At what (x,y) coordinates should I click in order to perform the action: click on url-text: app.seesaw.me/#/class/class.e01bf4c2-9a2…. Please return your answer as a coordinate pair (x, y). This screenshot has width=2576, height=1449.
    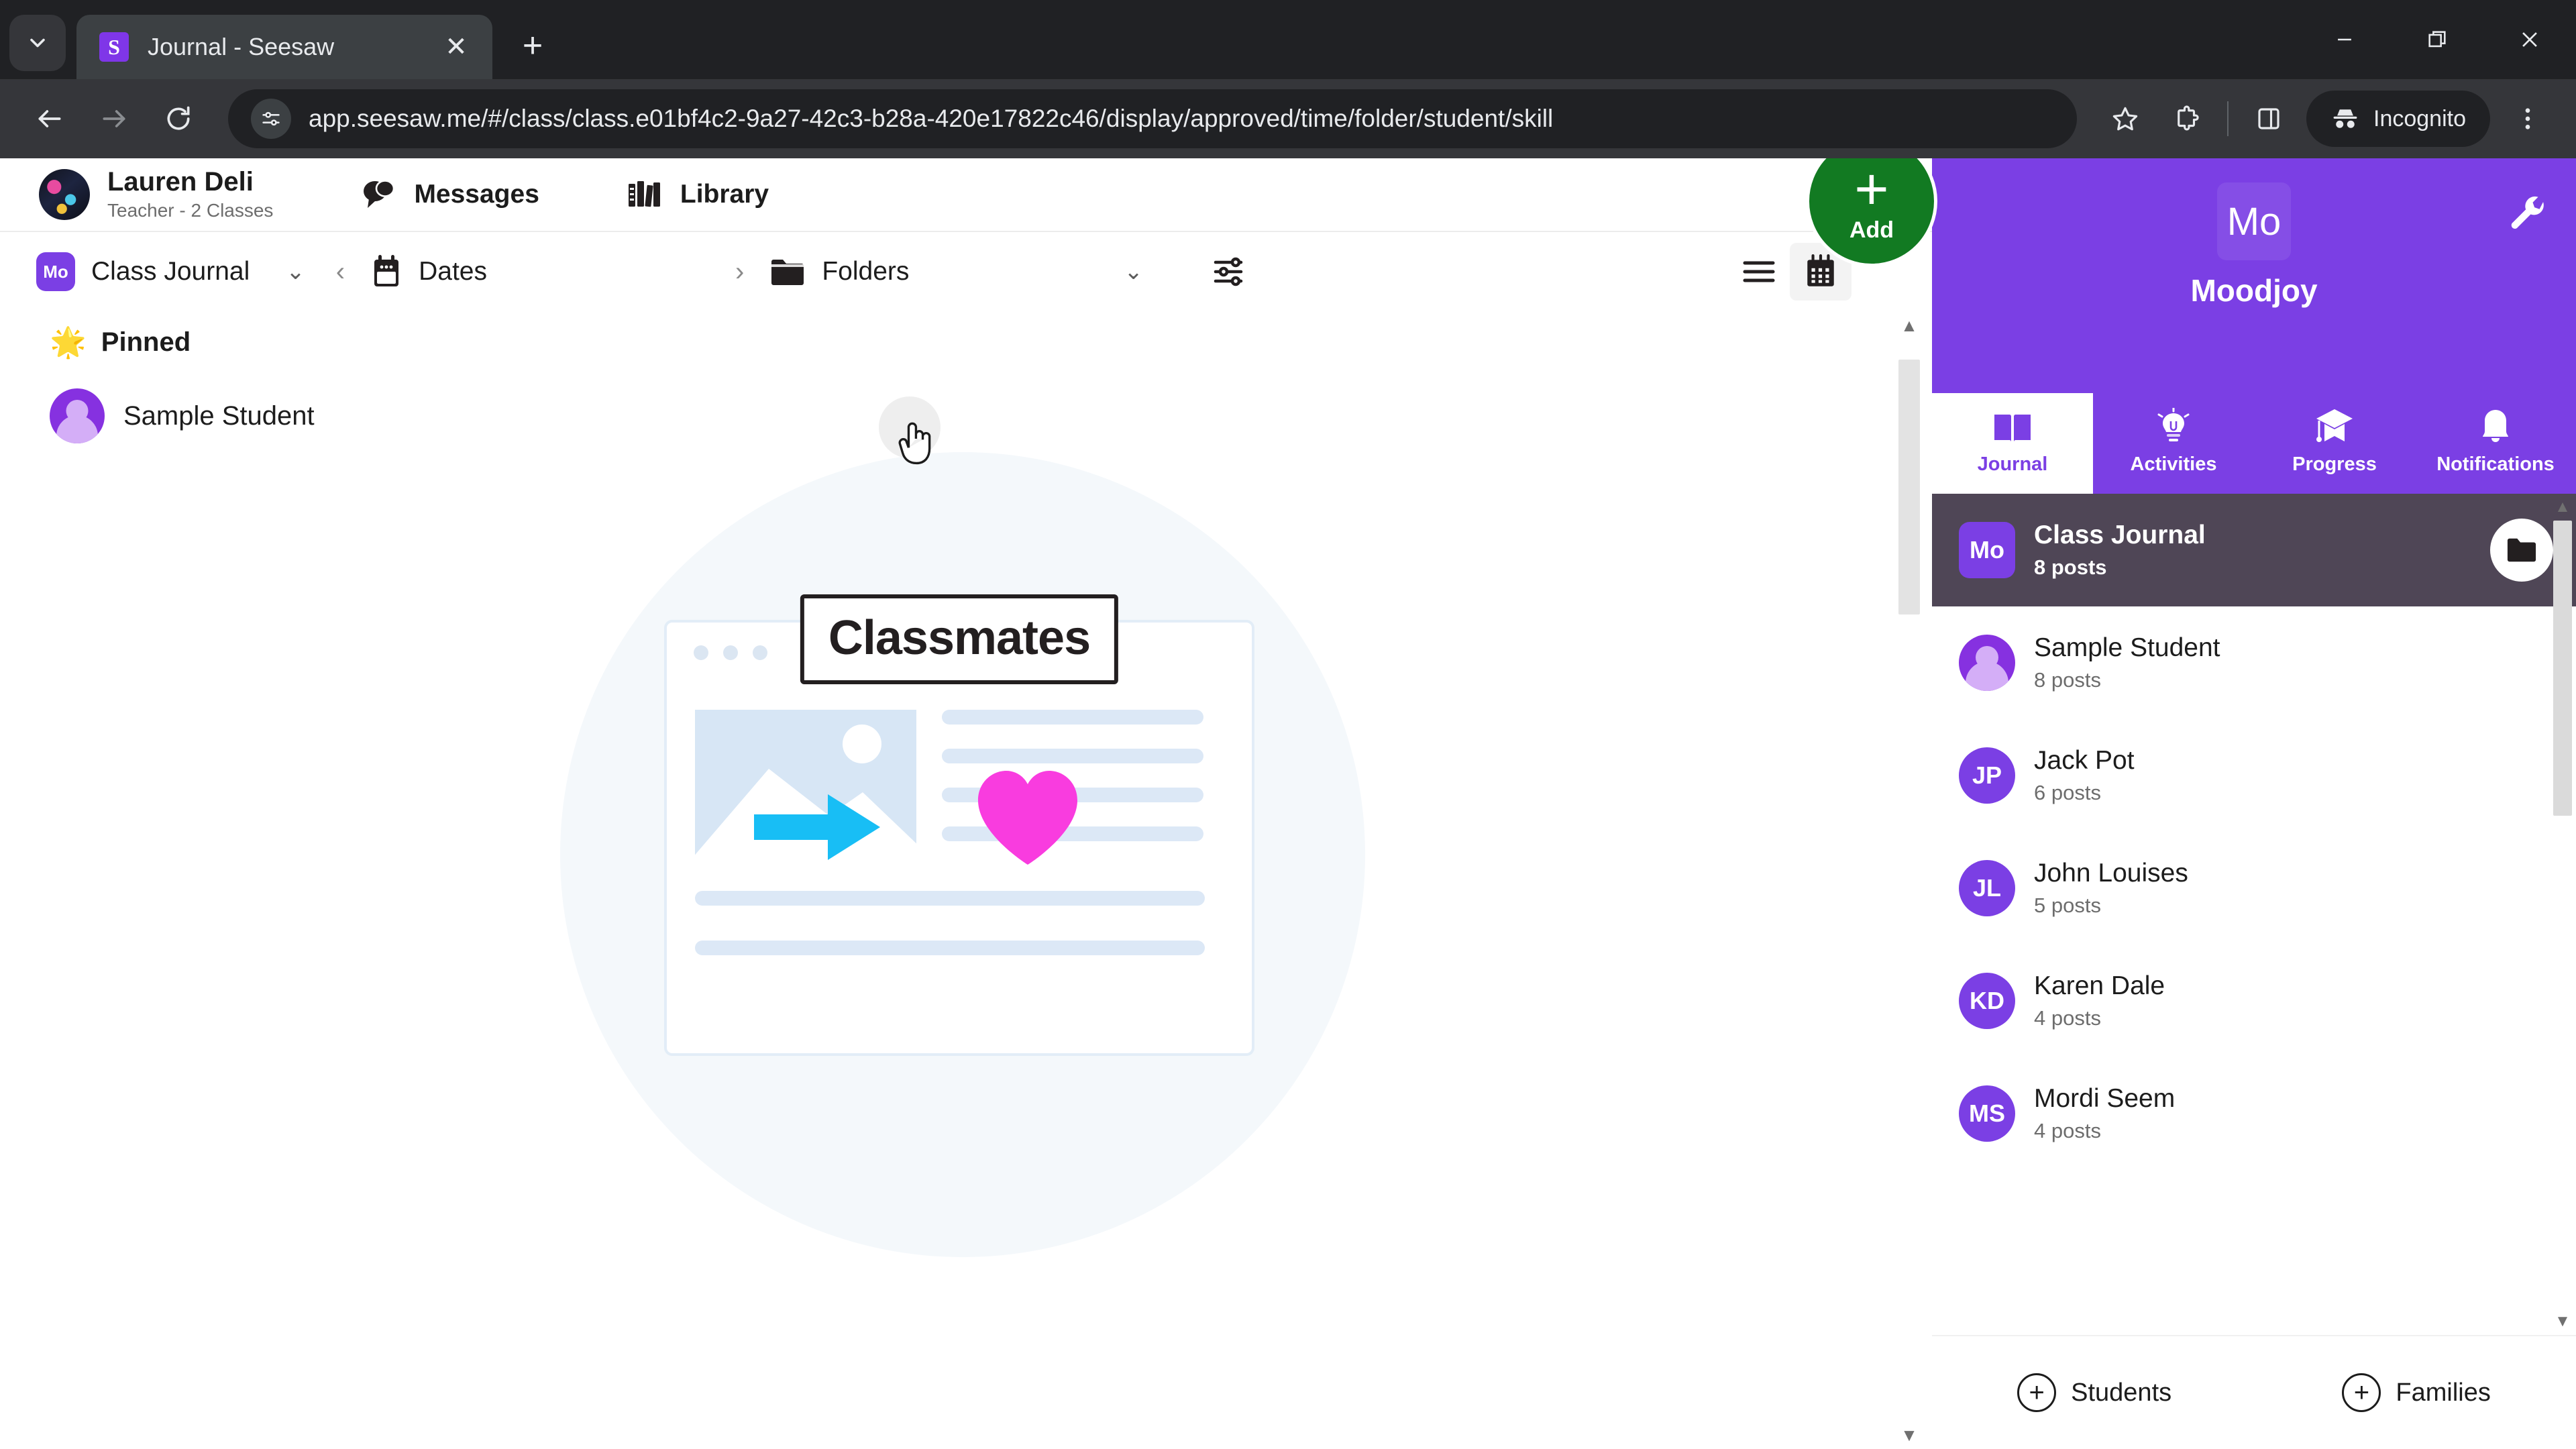
    Looking at the image, I should click on (931, 118).